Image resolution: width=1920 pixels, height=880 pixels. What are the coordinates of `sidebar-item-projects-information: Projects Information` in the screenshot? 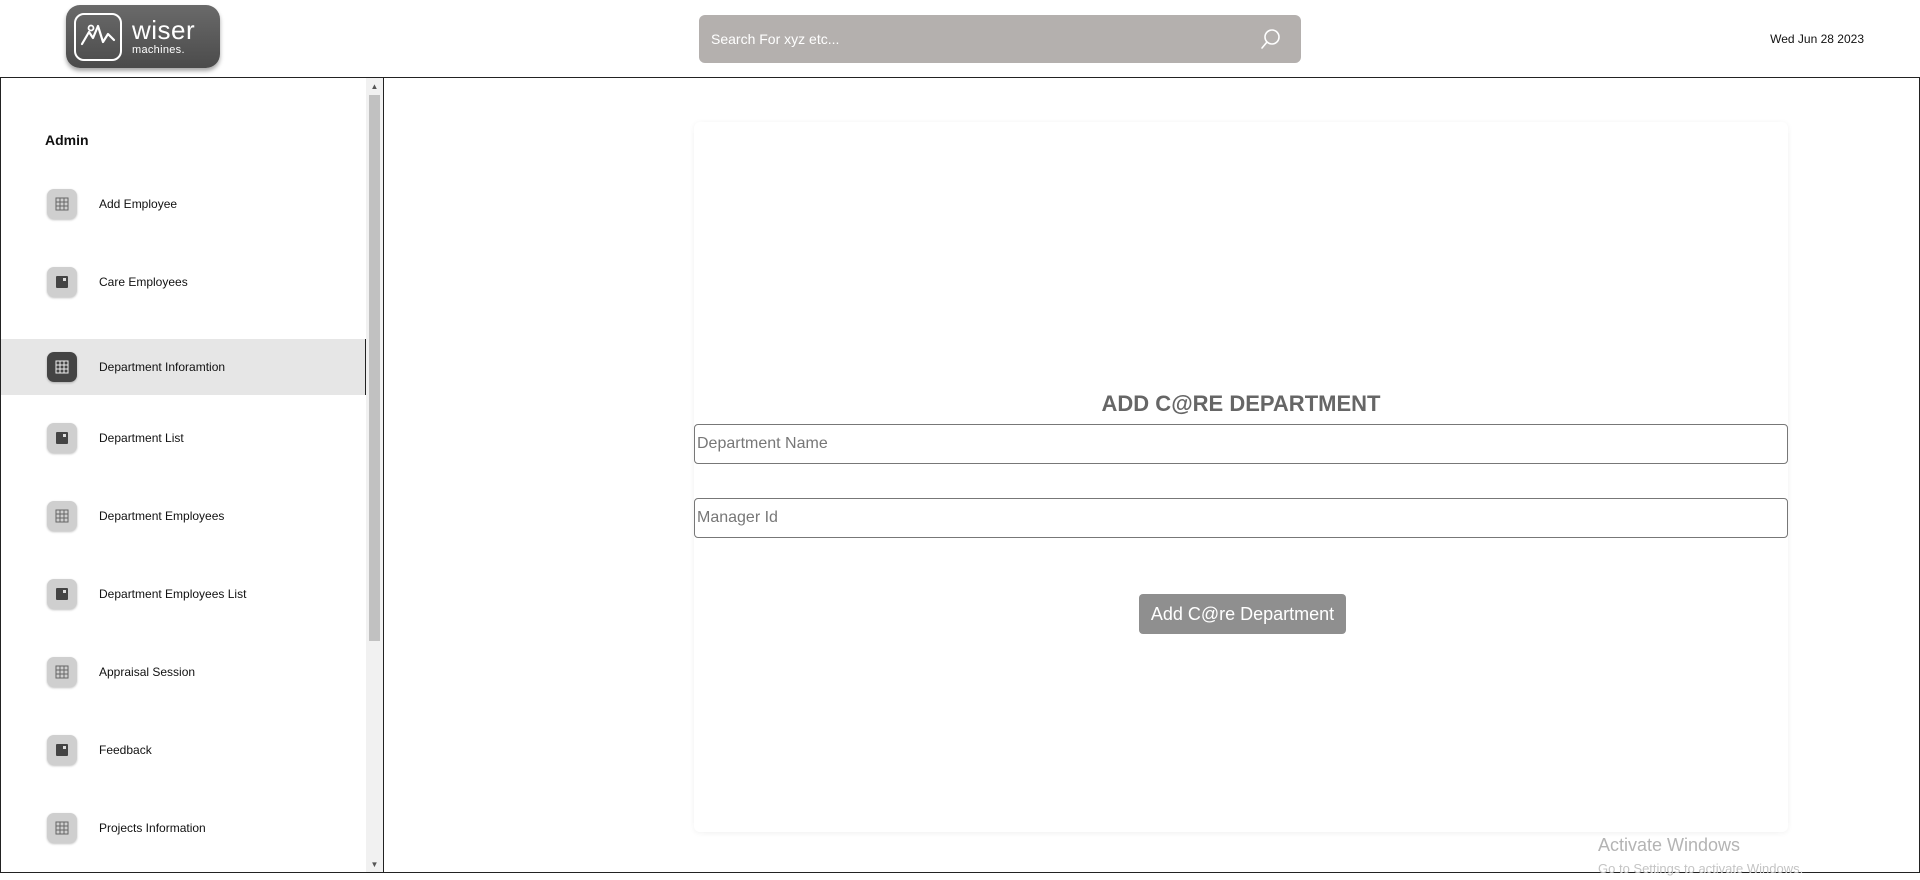 It's located at (184, 828).